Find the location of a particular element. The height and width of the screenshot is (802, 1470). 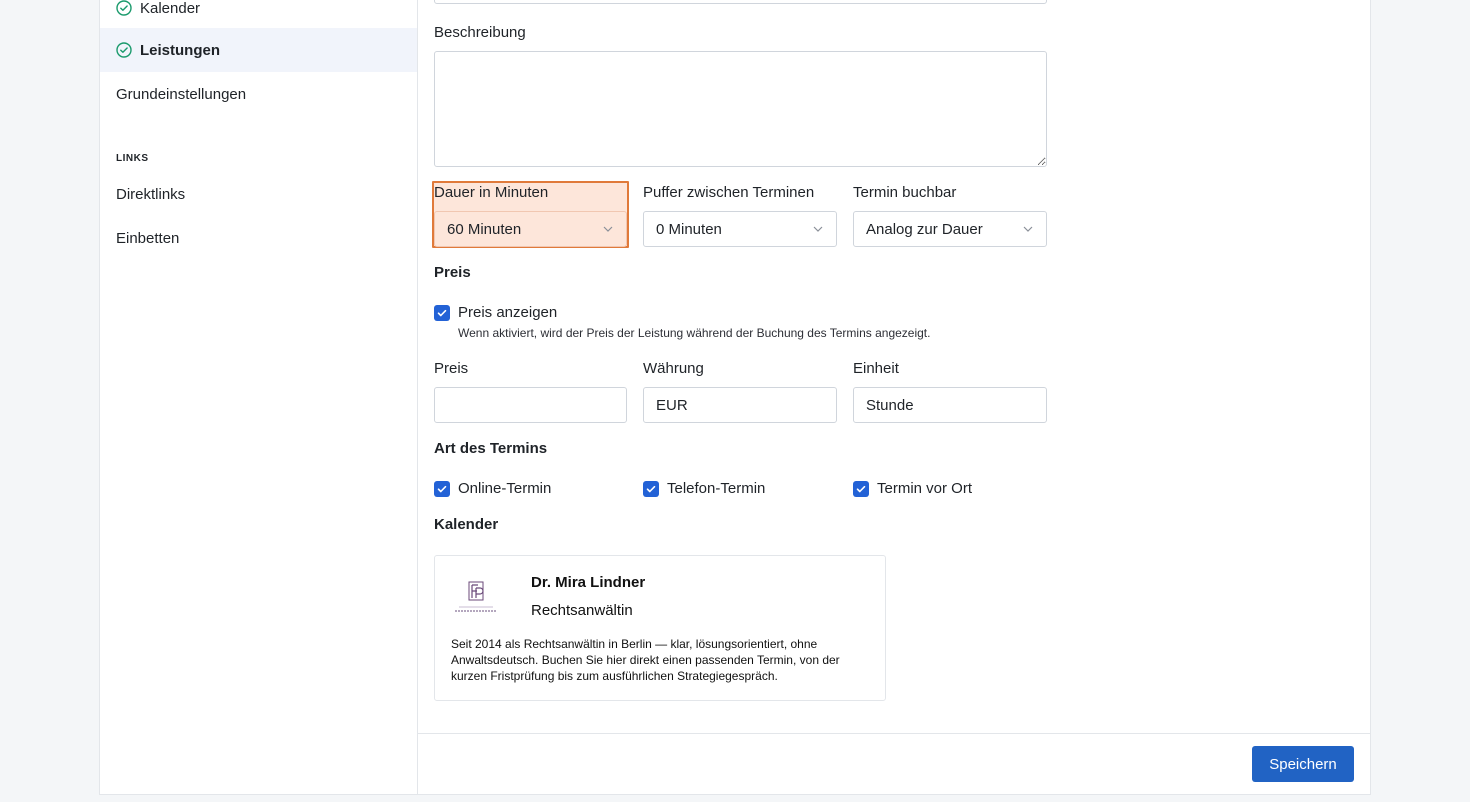

profile-name: Dr. Mira Lindner is located at coordinates (588, 582).